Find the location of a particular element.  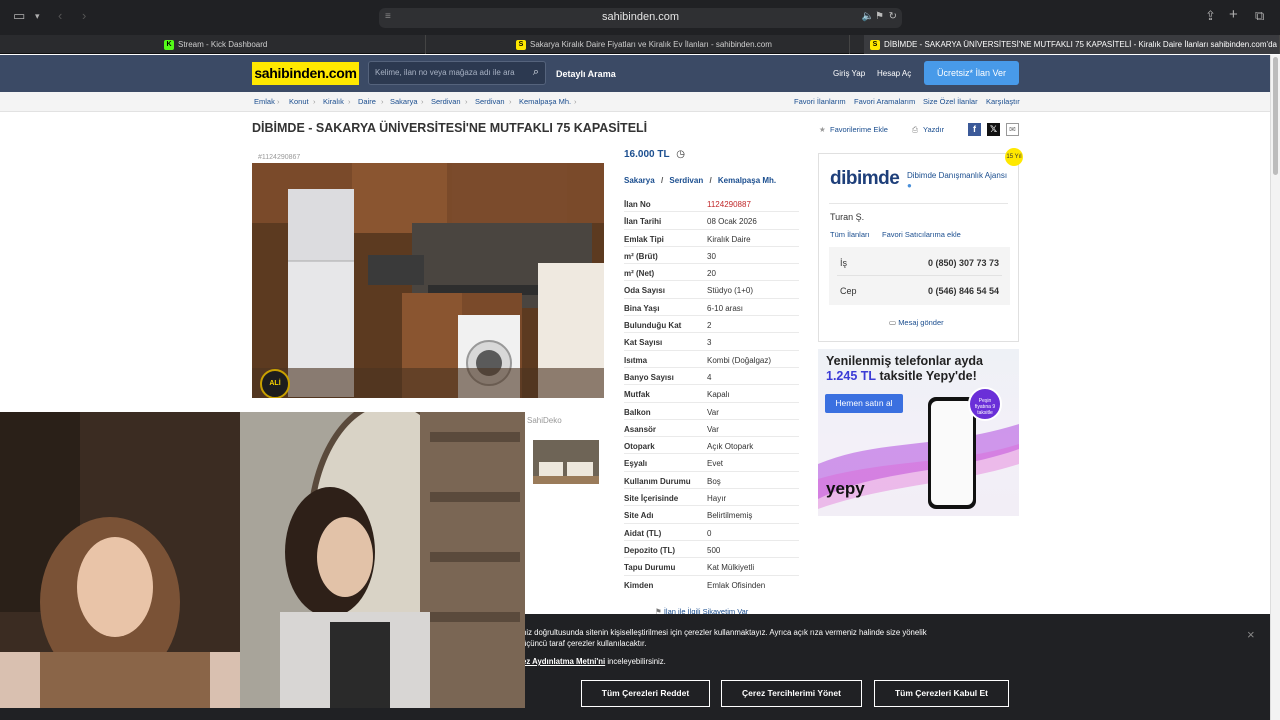

location-city: Sakarya is located at coordinates (639, 180).